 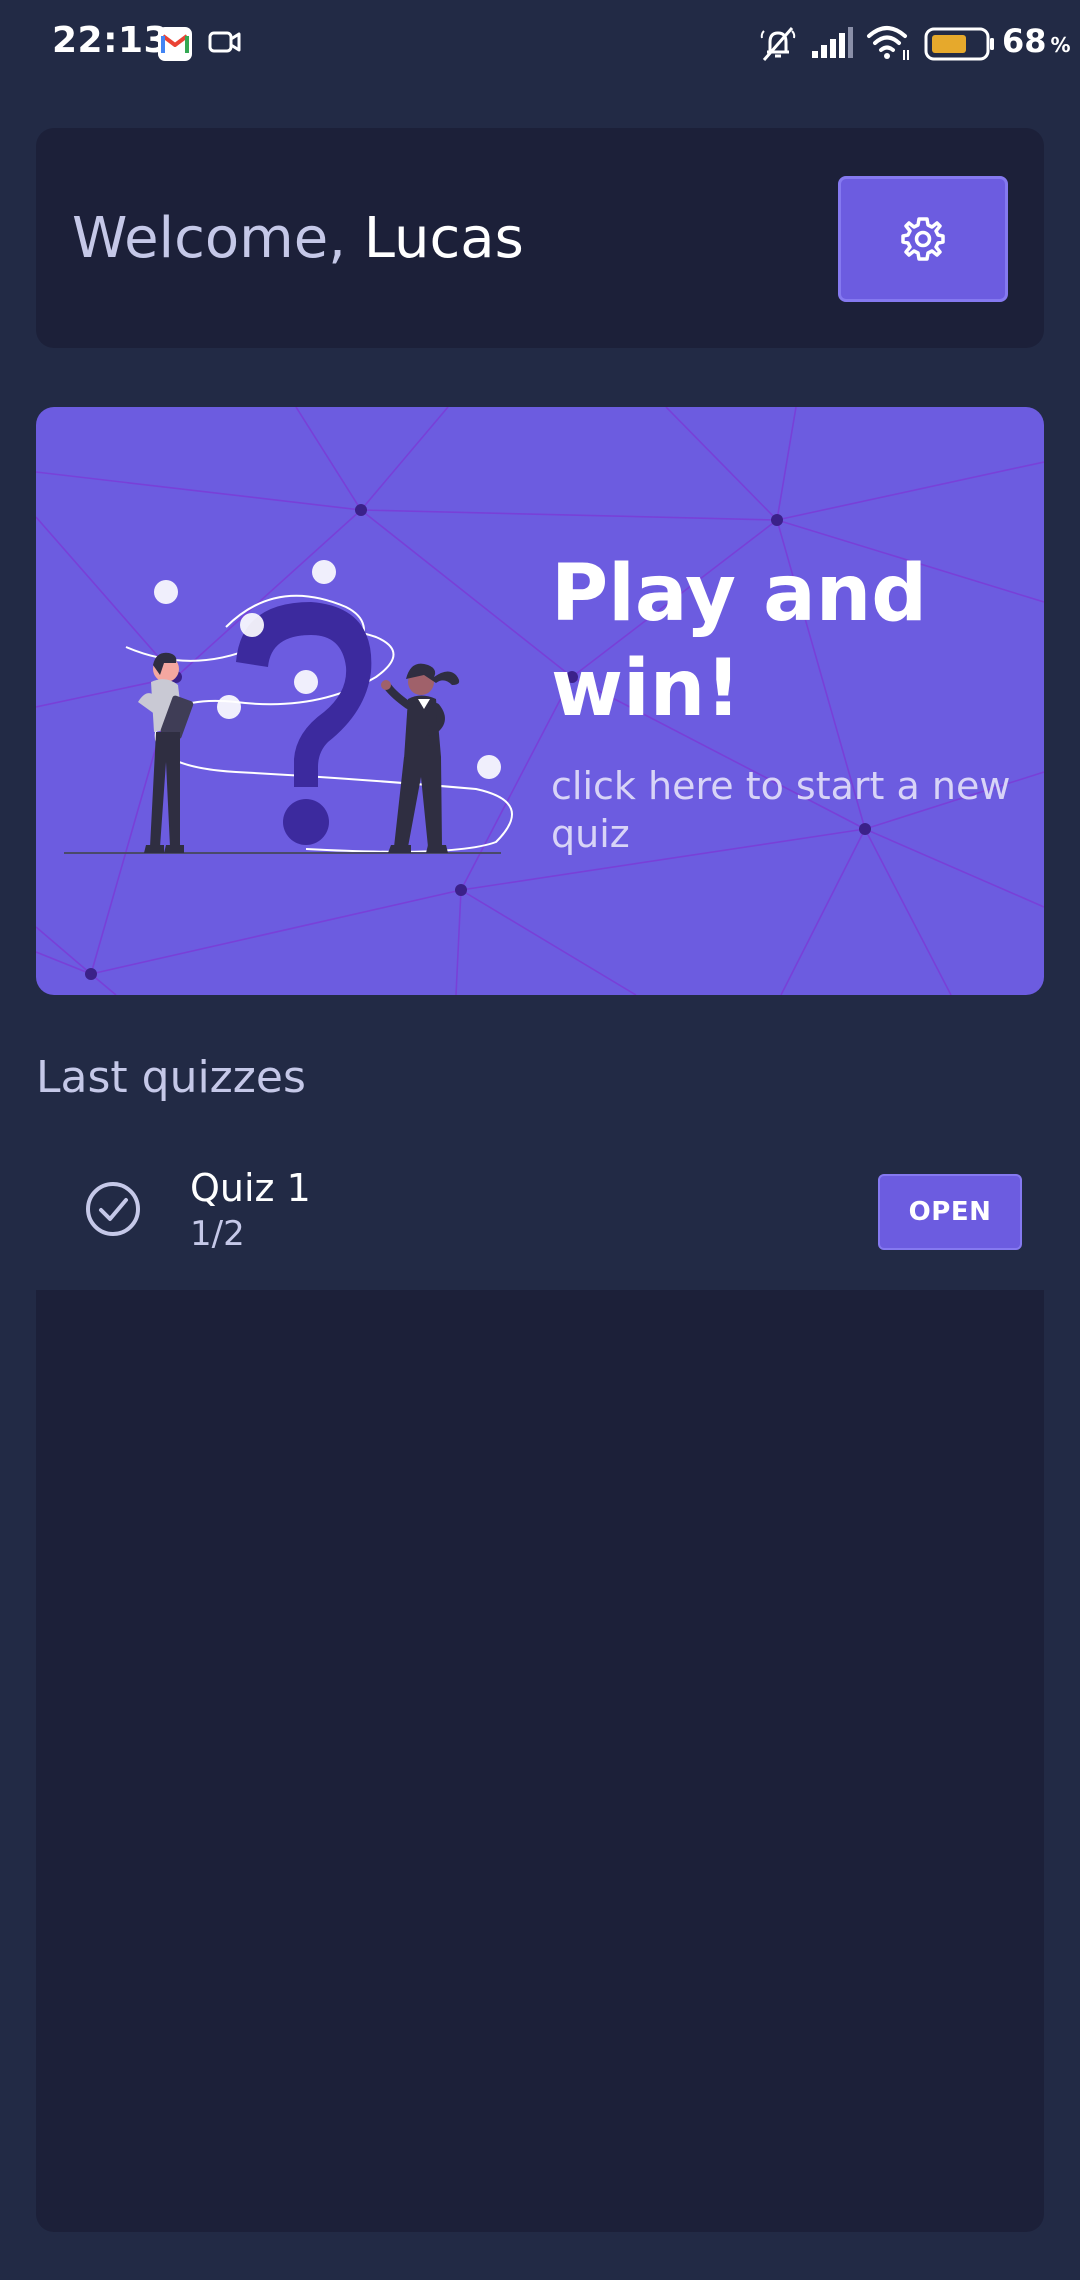 What do you see at coordinates (540, 1215) in the screenshot?
I see `quiz-list-item: Quiz 1 1/2 OPEN` at bounding box center [540, 1215].